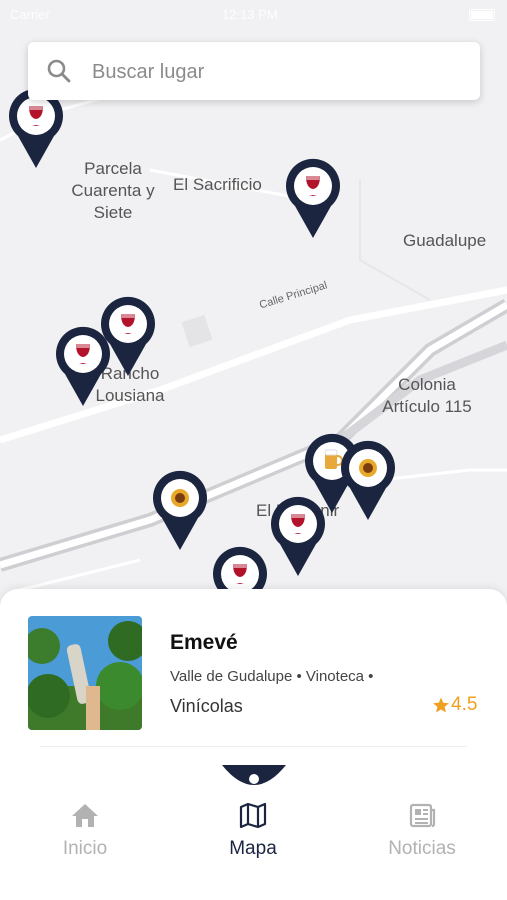  What do you see at coordinates (441, 705) in the screenshot?
I see `star-icon` at bounding box center [441, 705].